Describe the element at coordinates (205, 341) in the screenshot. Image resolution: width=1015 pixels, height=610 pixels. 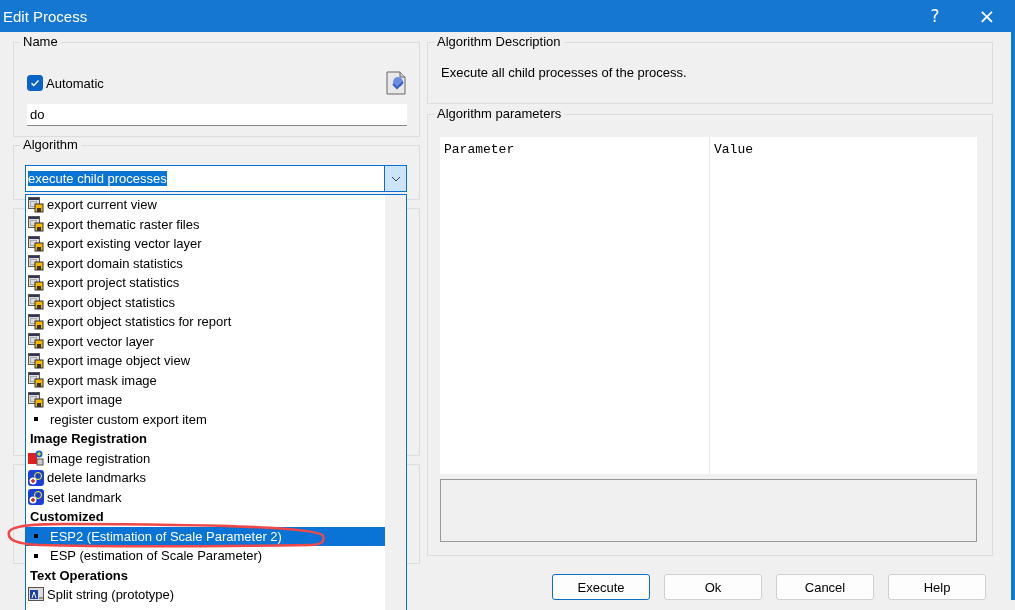
I see `list-item: export vector layer` at that location.